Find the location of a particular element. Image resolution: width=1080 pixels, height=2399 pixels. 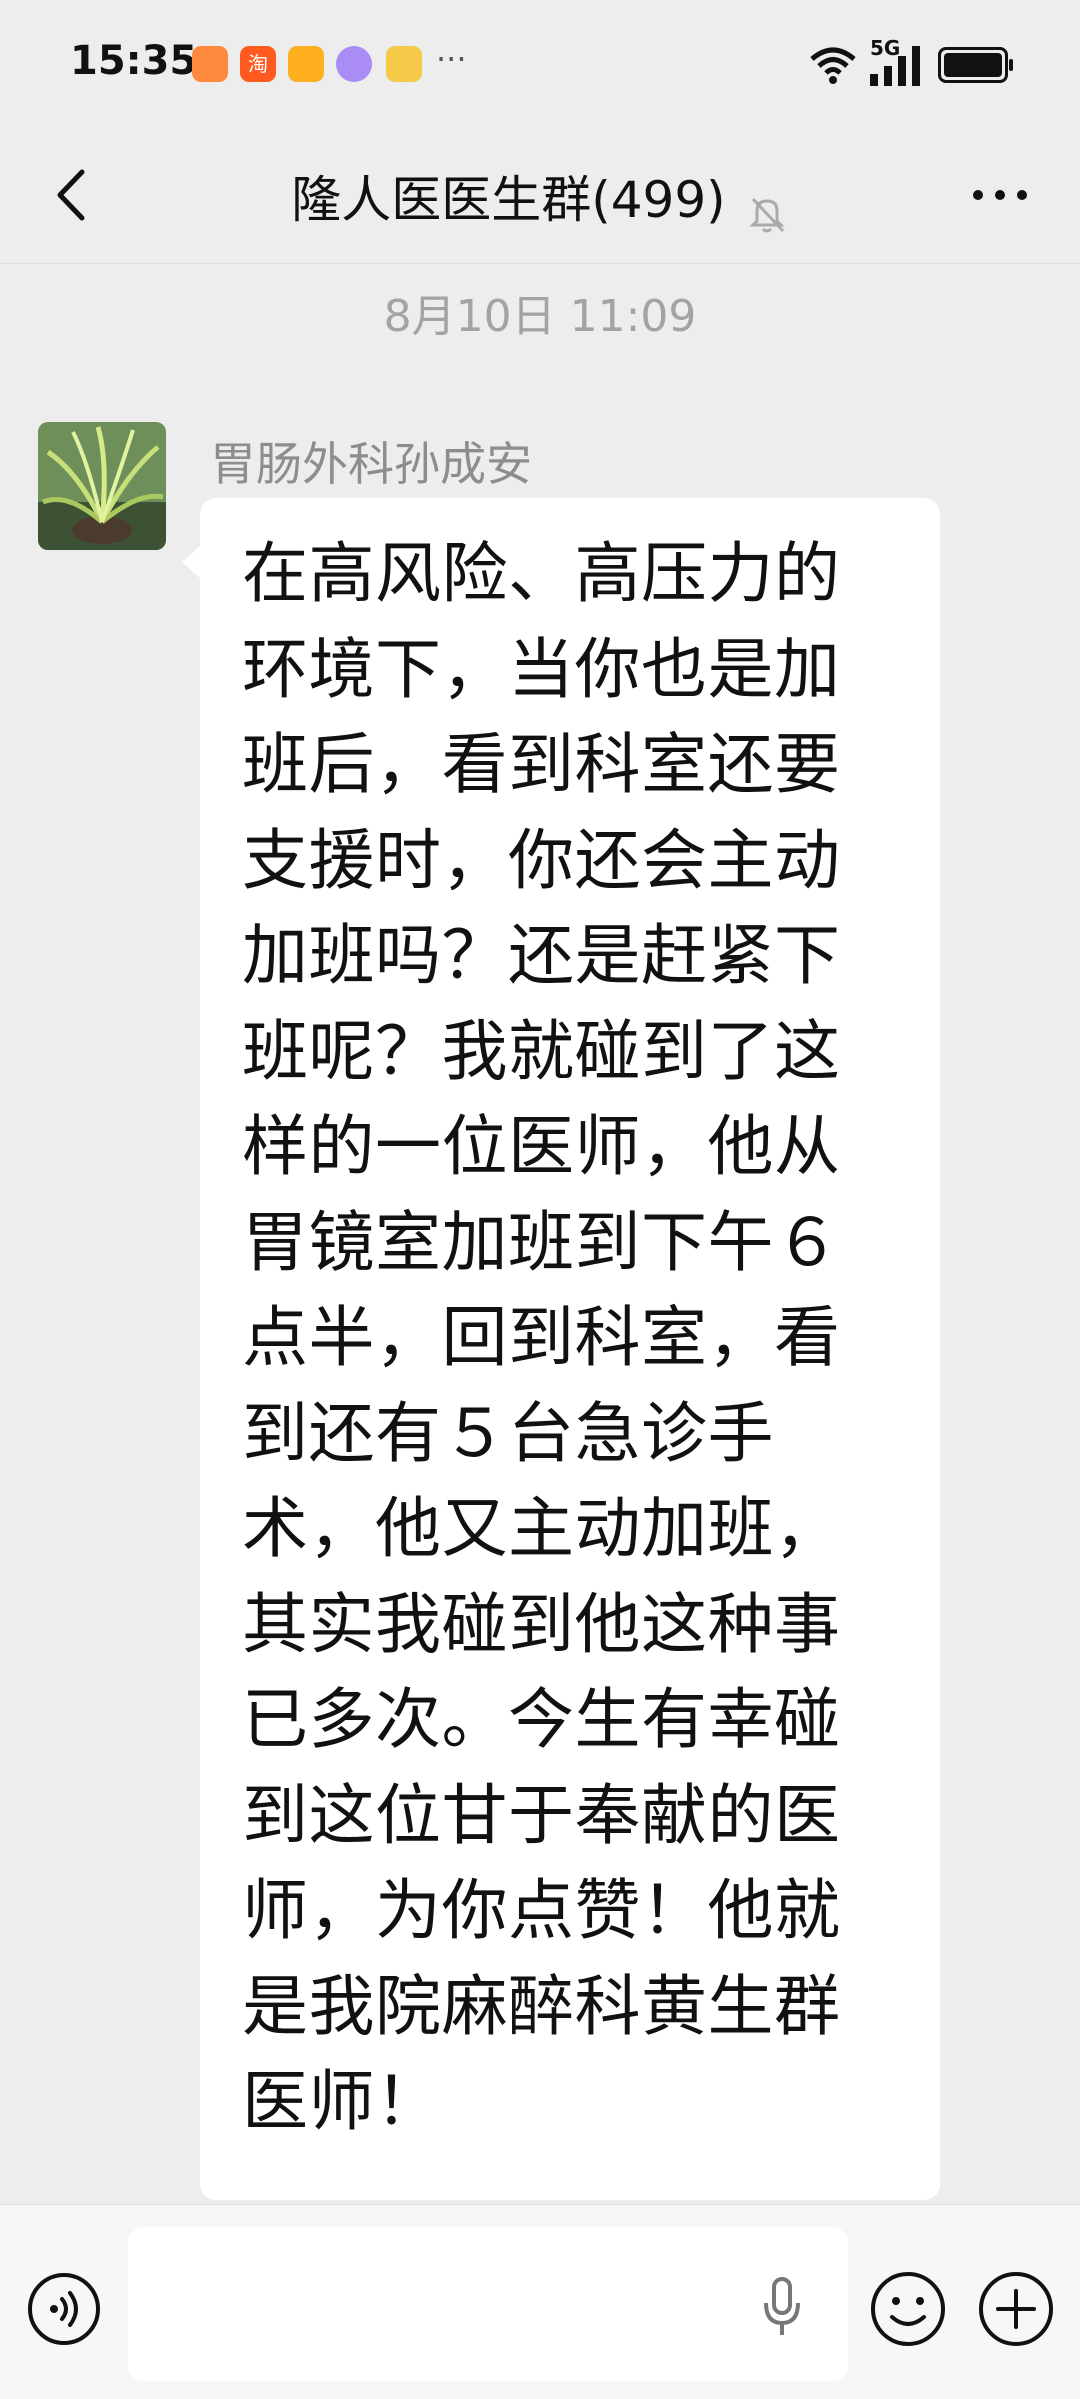

plant-photo-avatar is located at coordinates (102, 486).